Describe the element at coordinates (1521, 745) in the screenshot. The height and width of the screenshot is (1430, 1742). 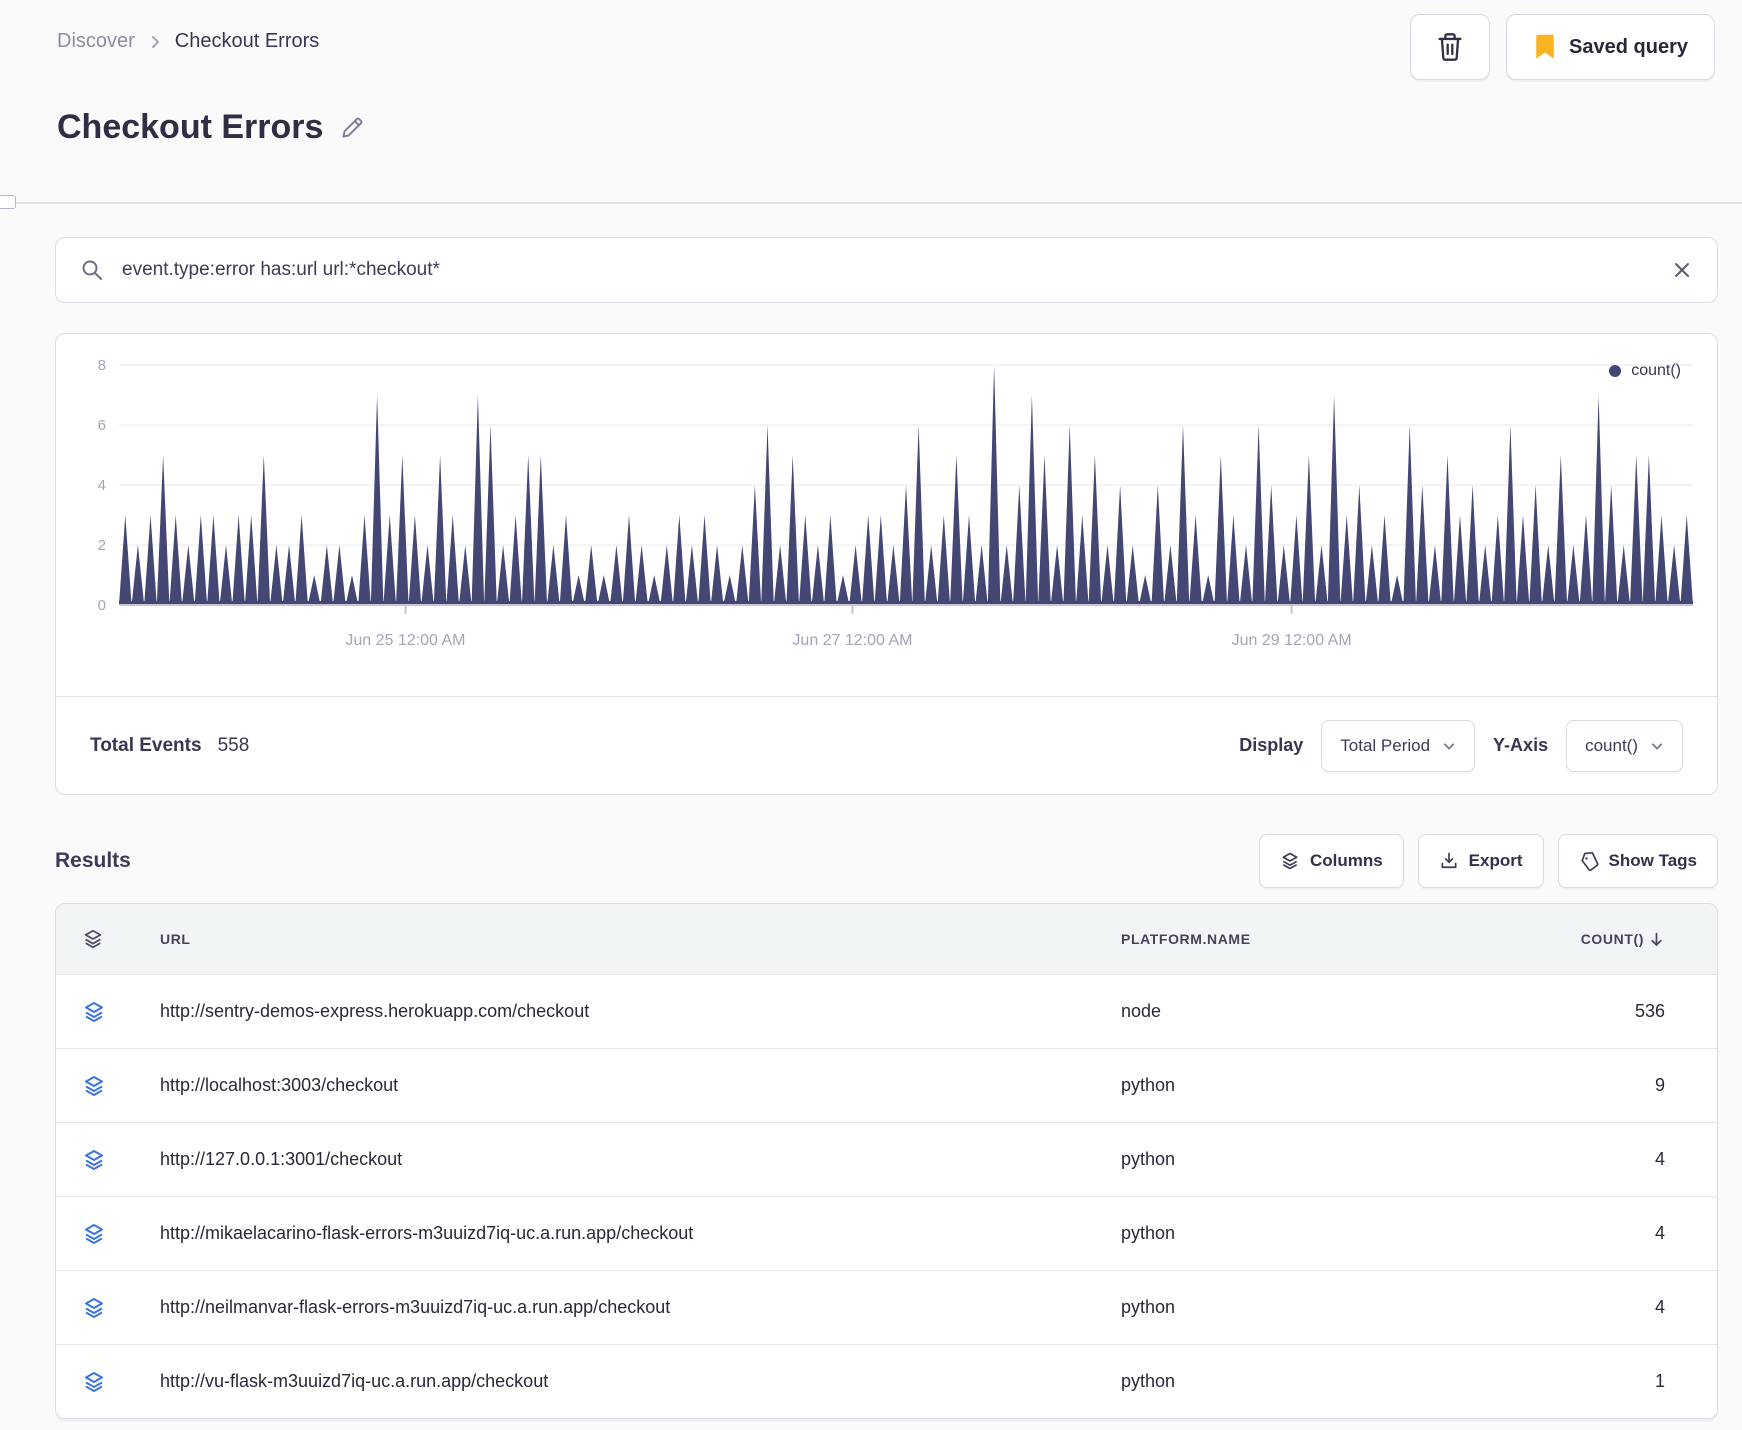
I see `yaxis-label: Y-Axis` at that location.